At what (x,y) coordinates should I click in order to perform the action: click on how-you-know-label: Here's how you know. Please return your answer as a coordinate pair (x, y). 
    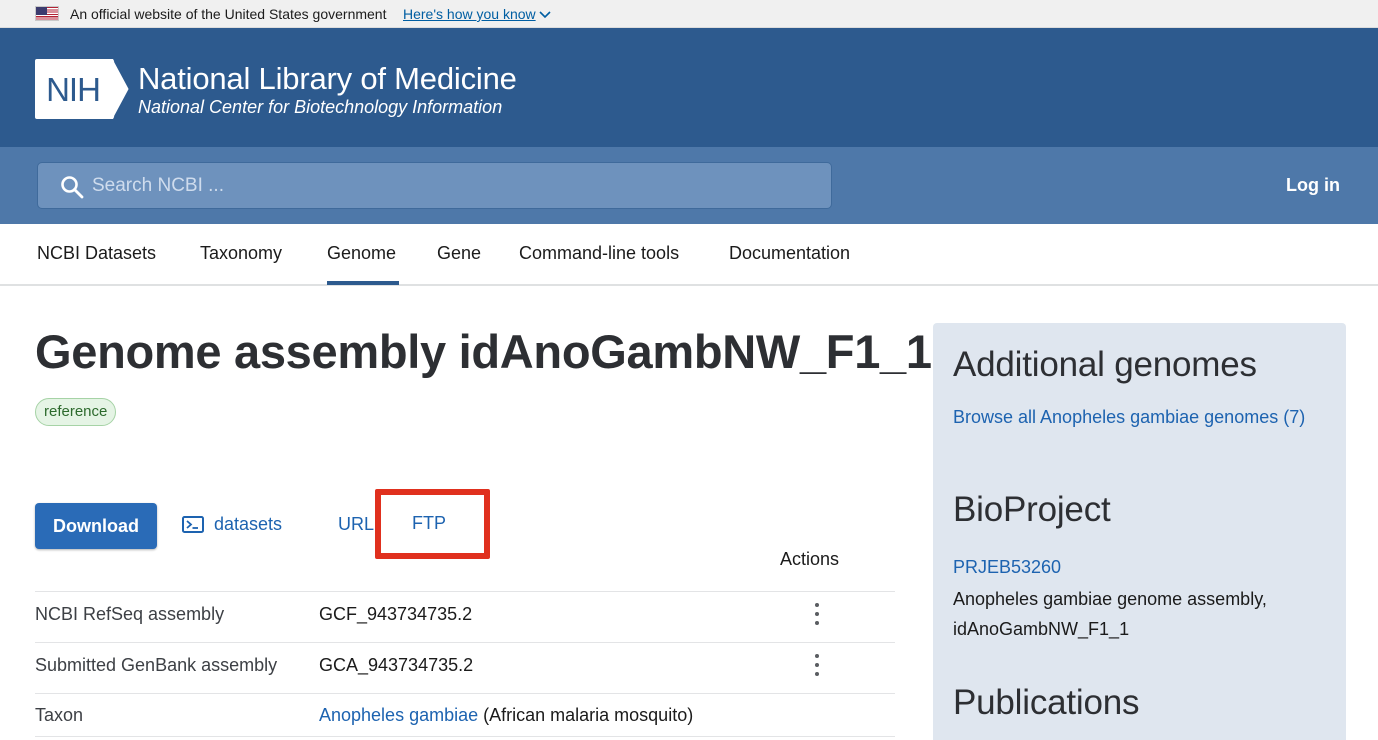
    Looking at the image, I should click on (469, 14).